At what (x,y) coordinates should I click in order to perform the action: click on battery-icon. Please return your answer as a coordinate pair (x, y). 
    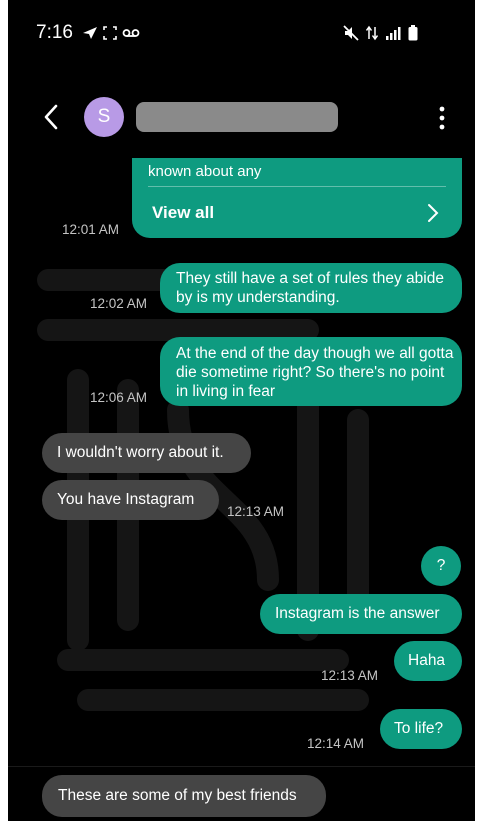
    Looking at the image, I should click on (413, 33).